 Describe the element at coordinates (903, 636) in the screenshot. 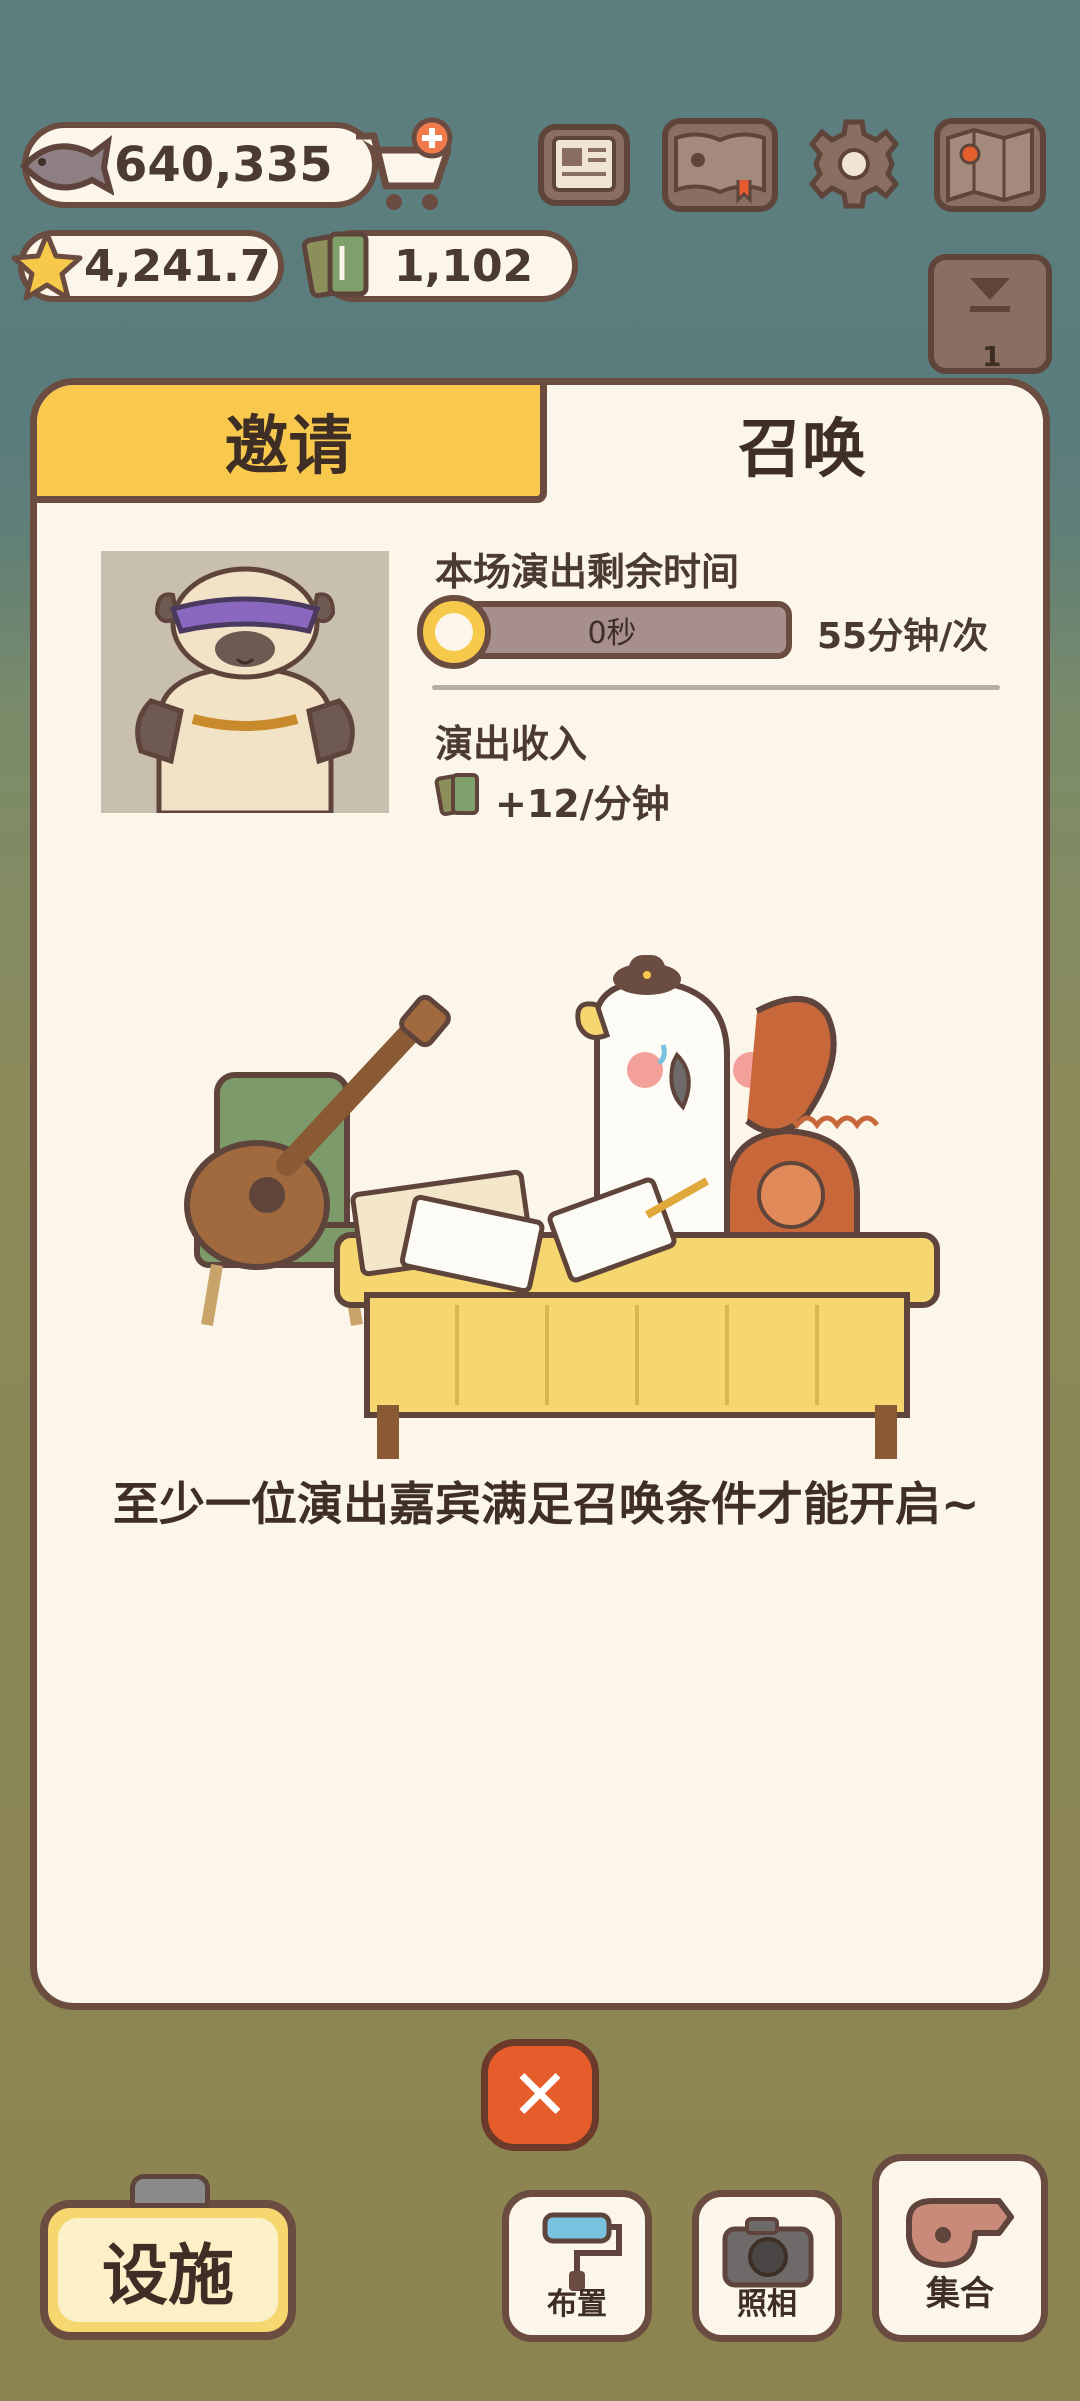

I see `show-rate: 55分钟/次` at that location.